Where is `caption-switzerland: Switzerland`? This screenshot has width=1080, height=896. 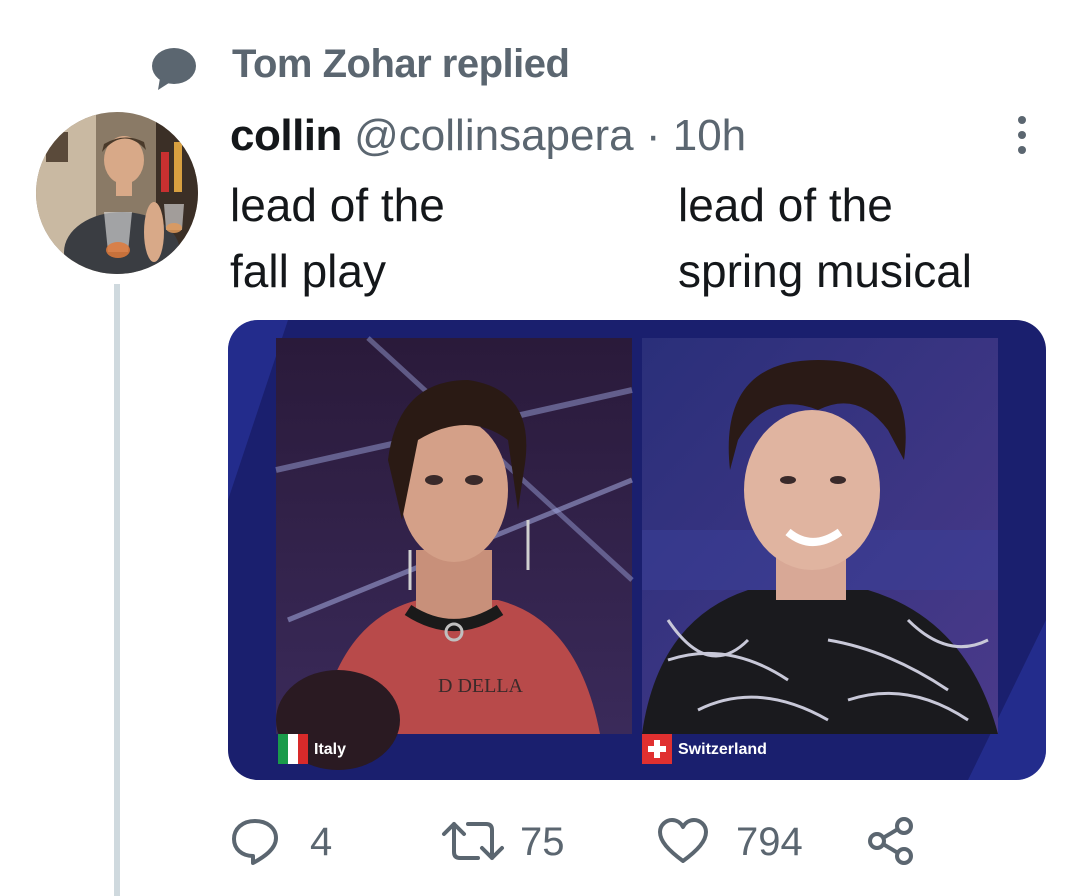
caption-switzerland: Switzerland is located at coordinates (722, 749).